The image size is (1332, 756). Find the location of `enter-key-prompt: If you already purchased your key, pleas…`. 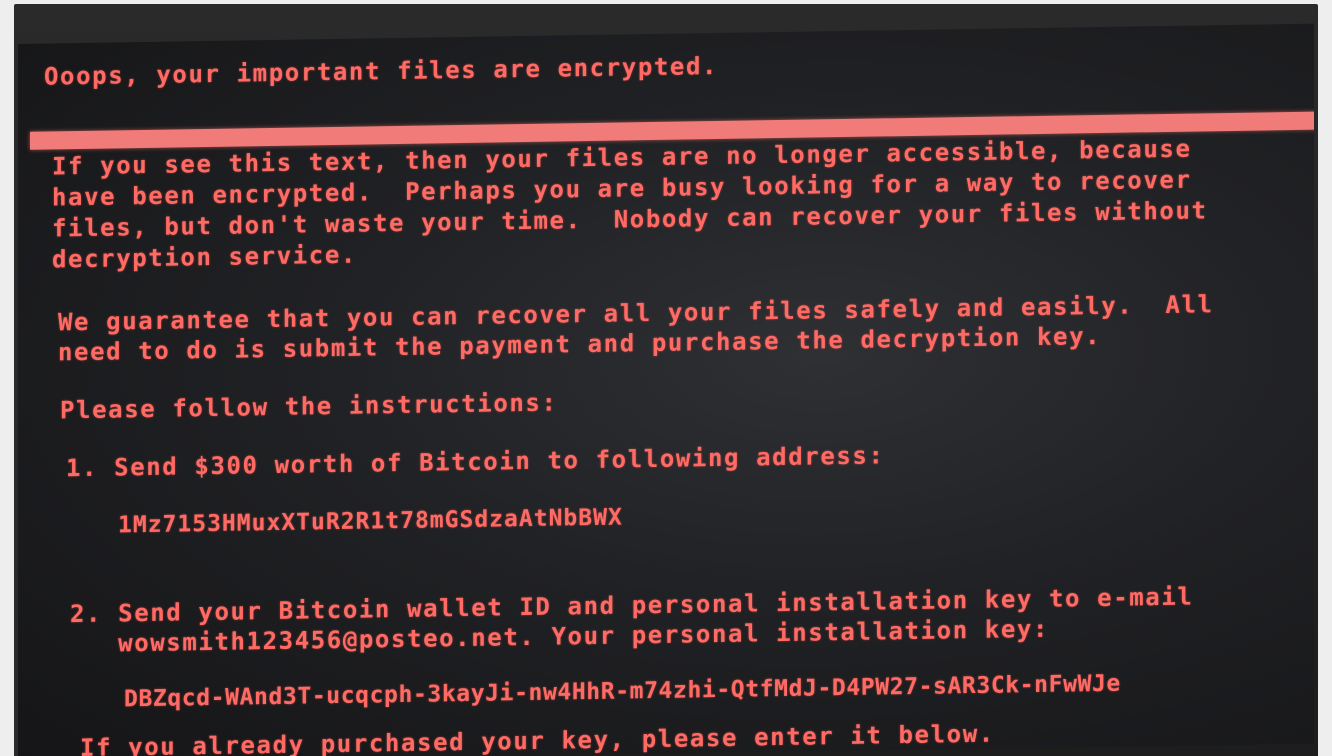

enter-key-prompt: If you already purchased your key, pleas… is located at coordinates (537, 737).